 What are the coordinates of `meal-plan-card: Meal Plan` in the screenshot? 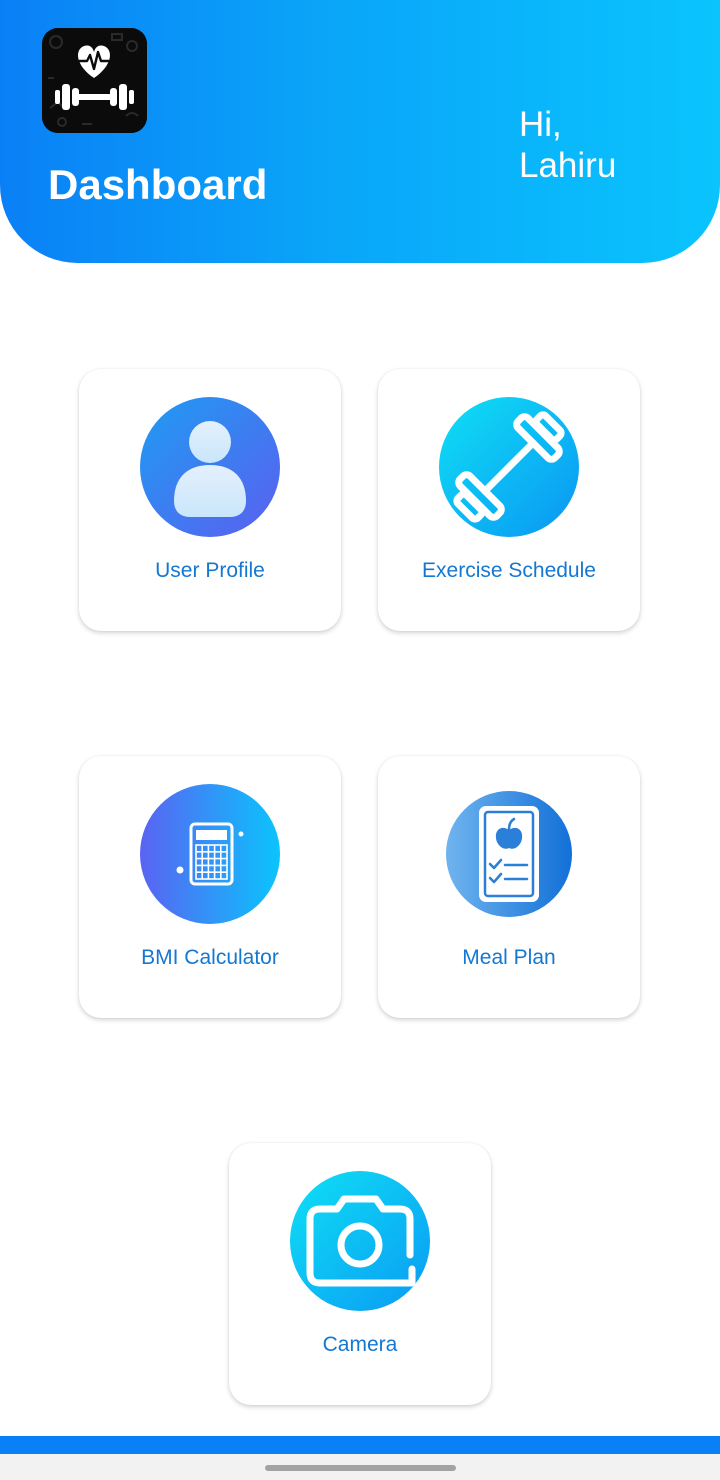 It's located at (509, 887).